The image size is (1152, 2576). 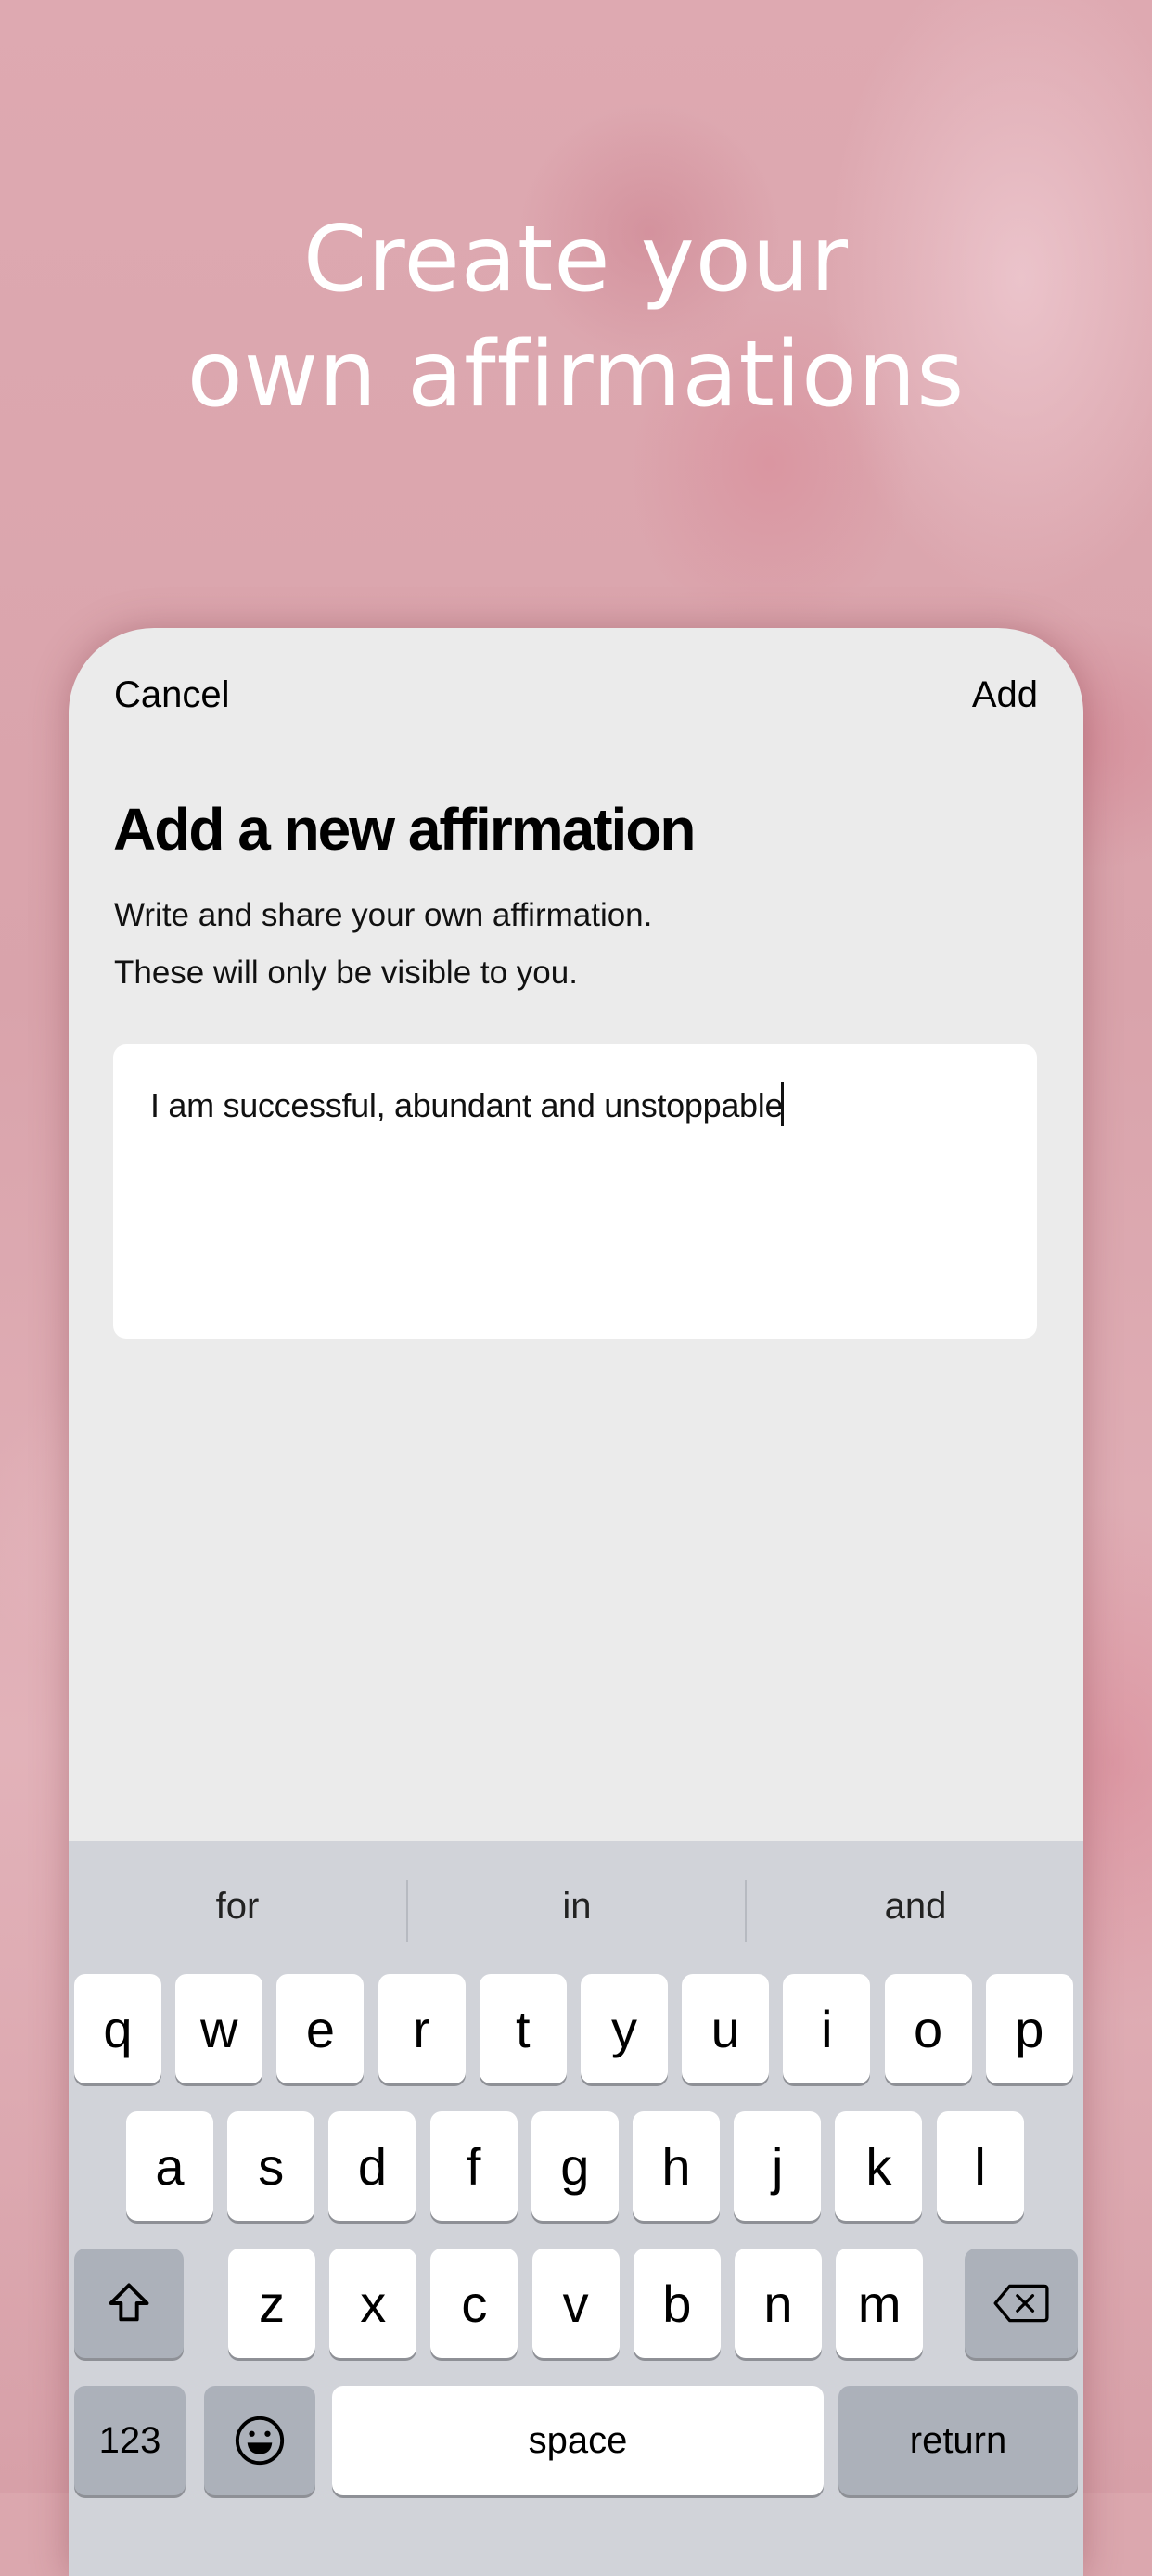 I want to click on key-x: x, so click(x=373, y=2303).